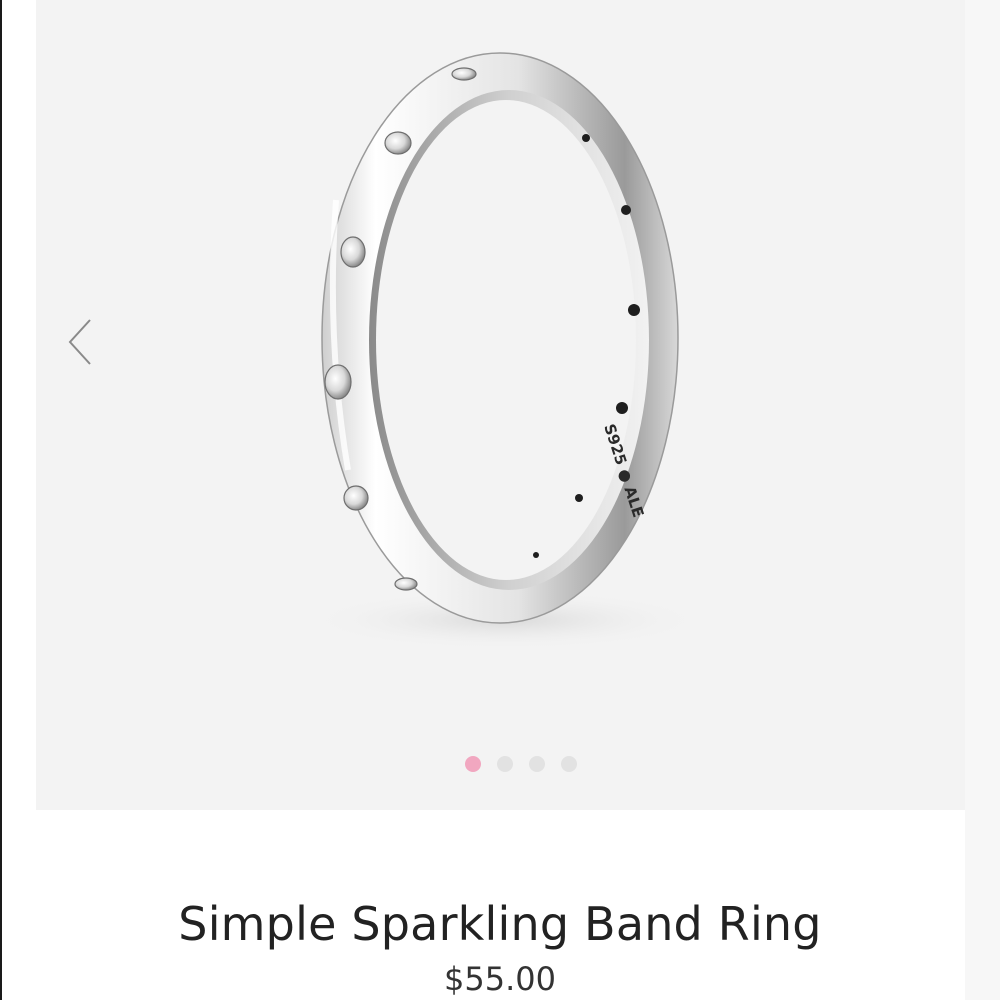 Image resolution: width=1000 pixels, height=1000 pixels. I want to click on previous-image-button, so click(82, 342).